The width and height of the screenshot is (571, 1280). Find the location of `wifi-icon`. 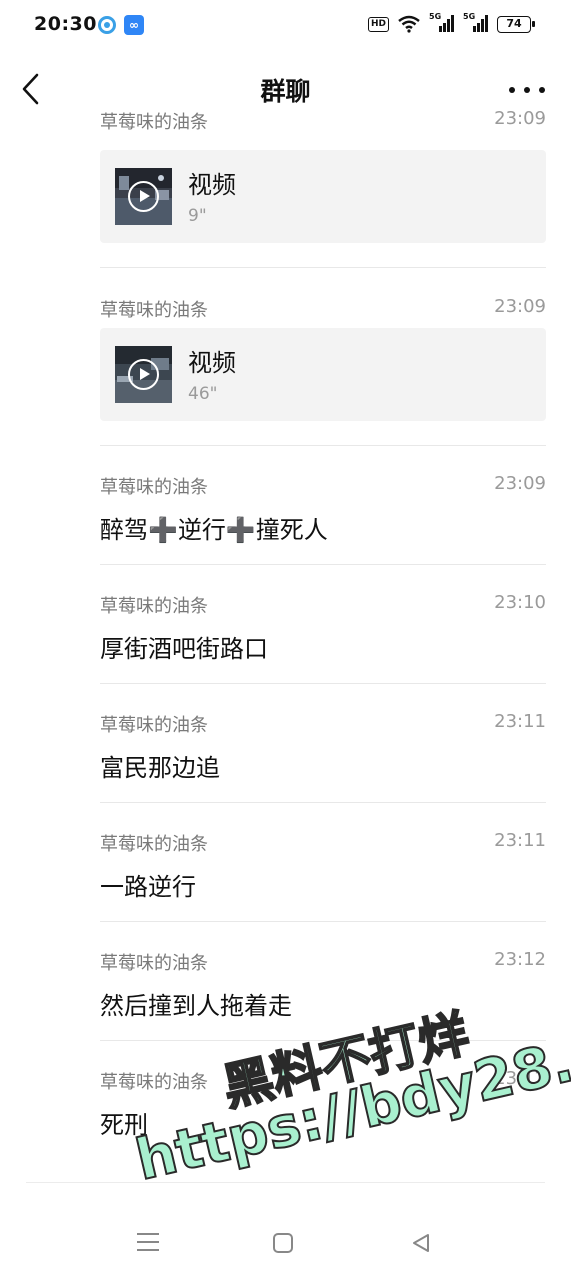

wifi-icon is located at coordinates (409, 24).